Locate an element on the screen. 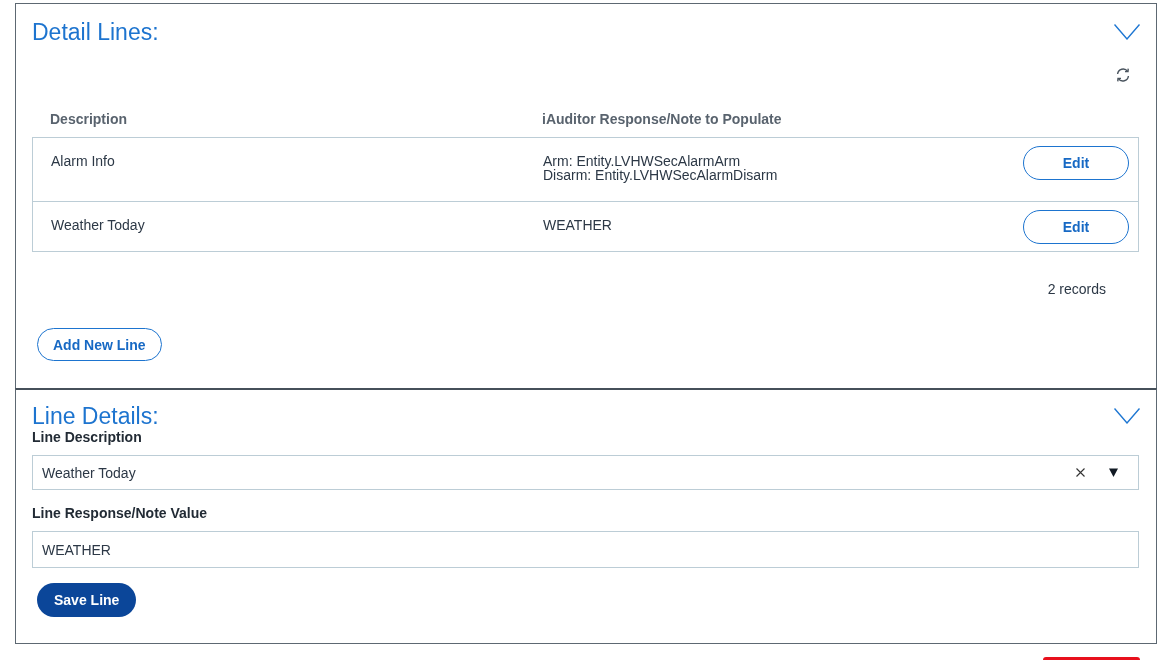 The width and height of the screenshot is (1163, 663). field-label: Line Description is located at coordinates (87, 437).